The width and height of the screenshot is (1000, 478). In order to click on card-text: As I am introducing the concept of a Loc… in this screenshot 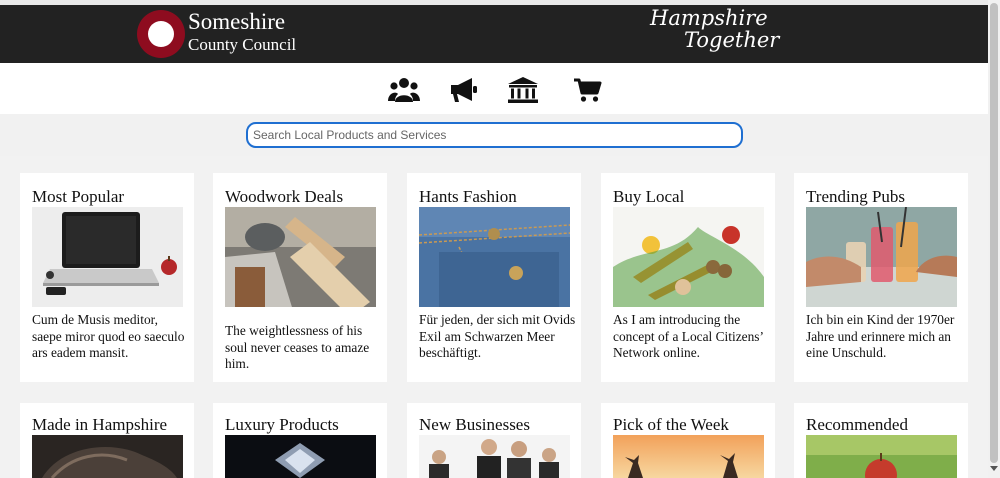, I will do `click(688, 336)`.